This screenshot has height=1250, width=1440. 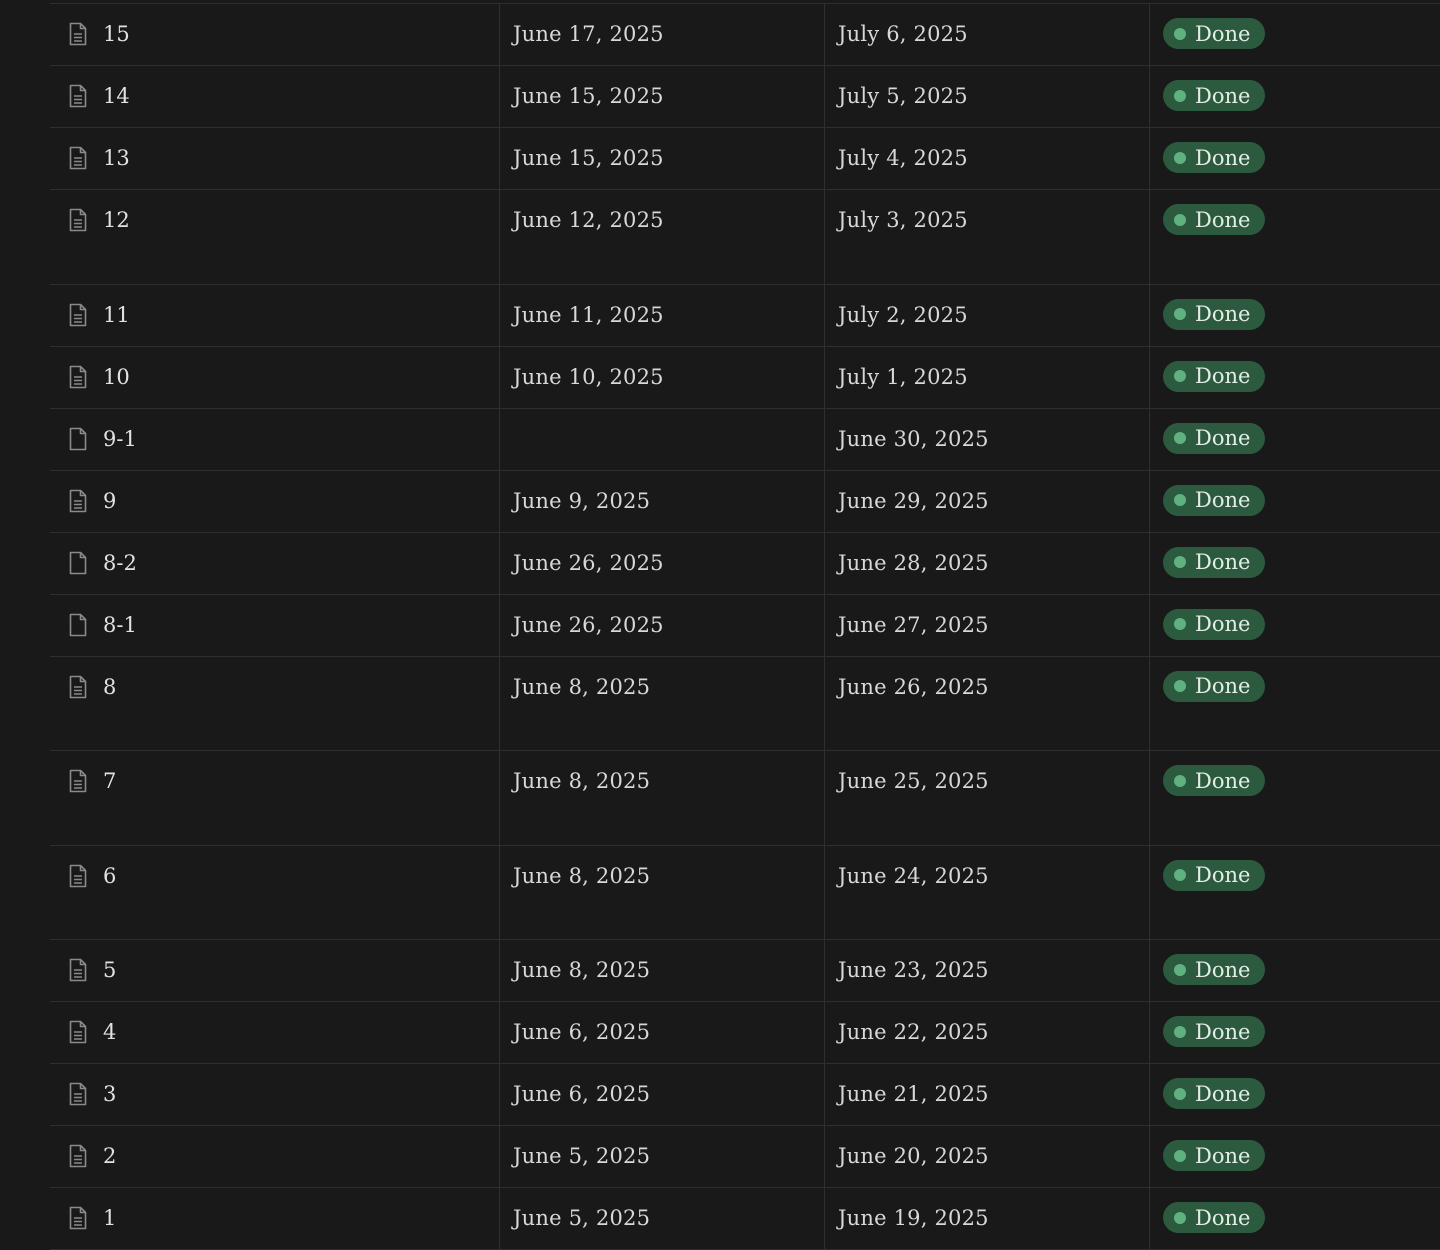 I want to click on table-row: 13 June 15, 2025 July 4, 2025 Done, so click(x=745, y=159).